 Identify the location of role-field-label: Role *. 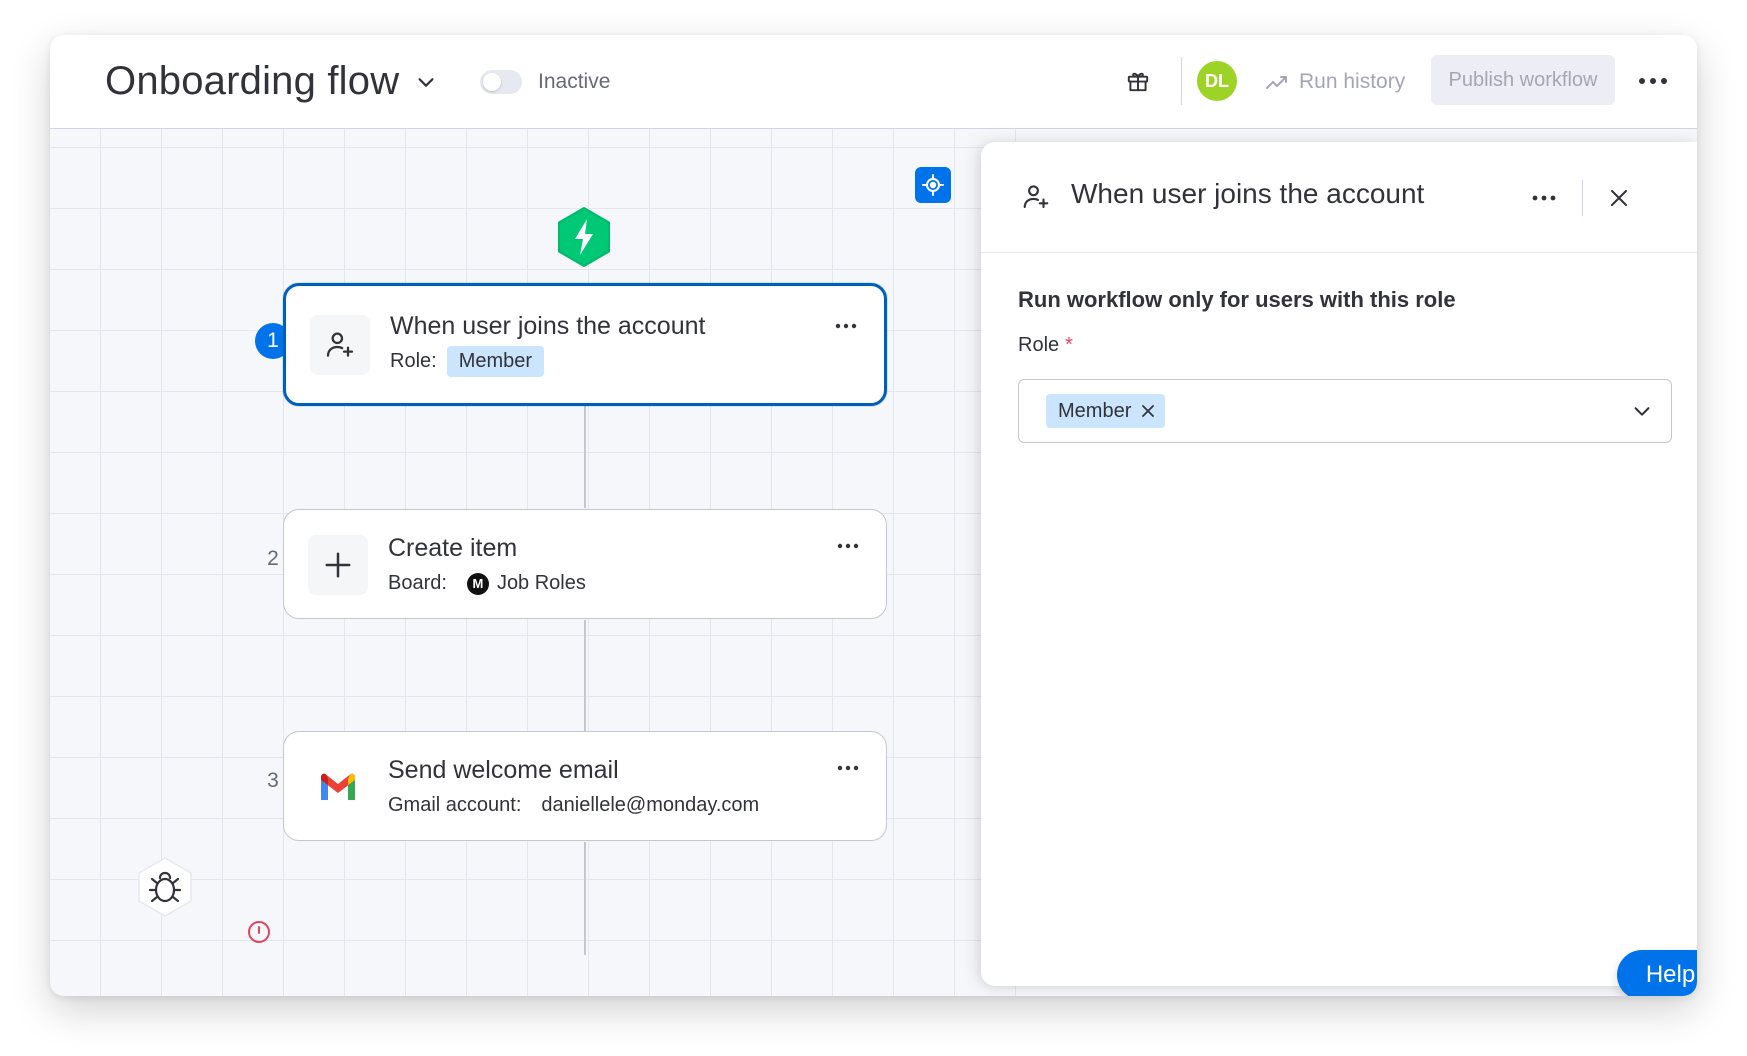
(1045, 345).